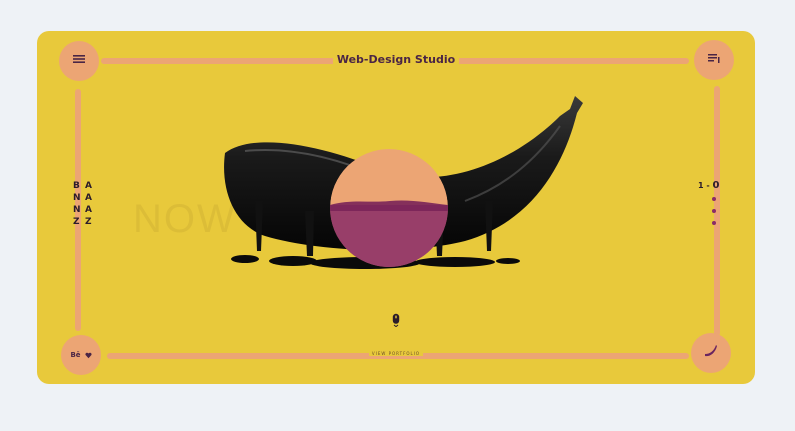 The width and height of the screenshot is (795, 431). Describe the element at coordinates (88, 355) in the screenshot. I see `heart-icon` at that location.